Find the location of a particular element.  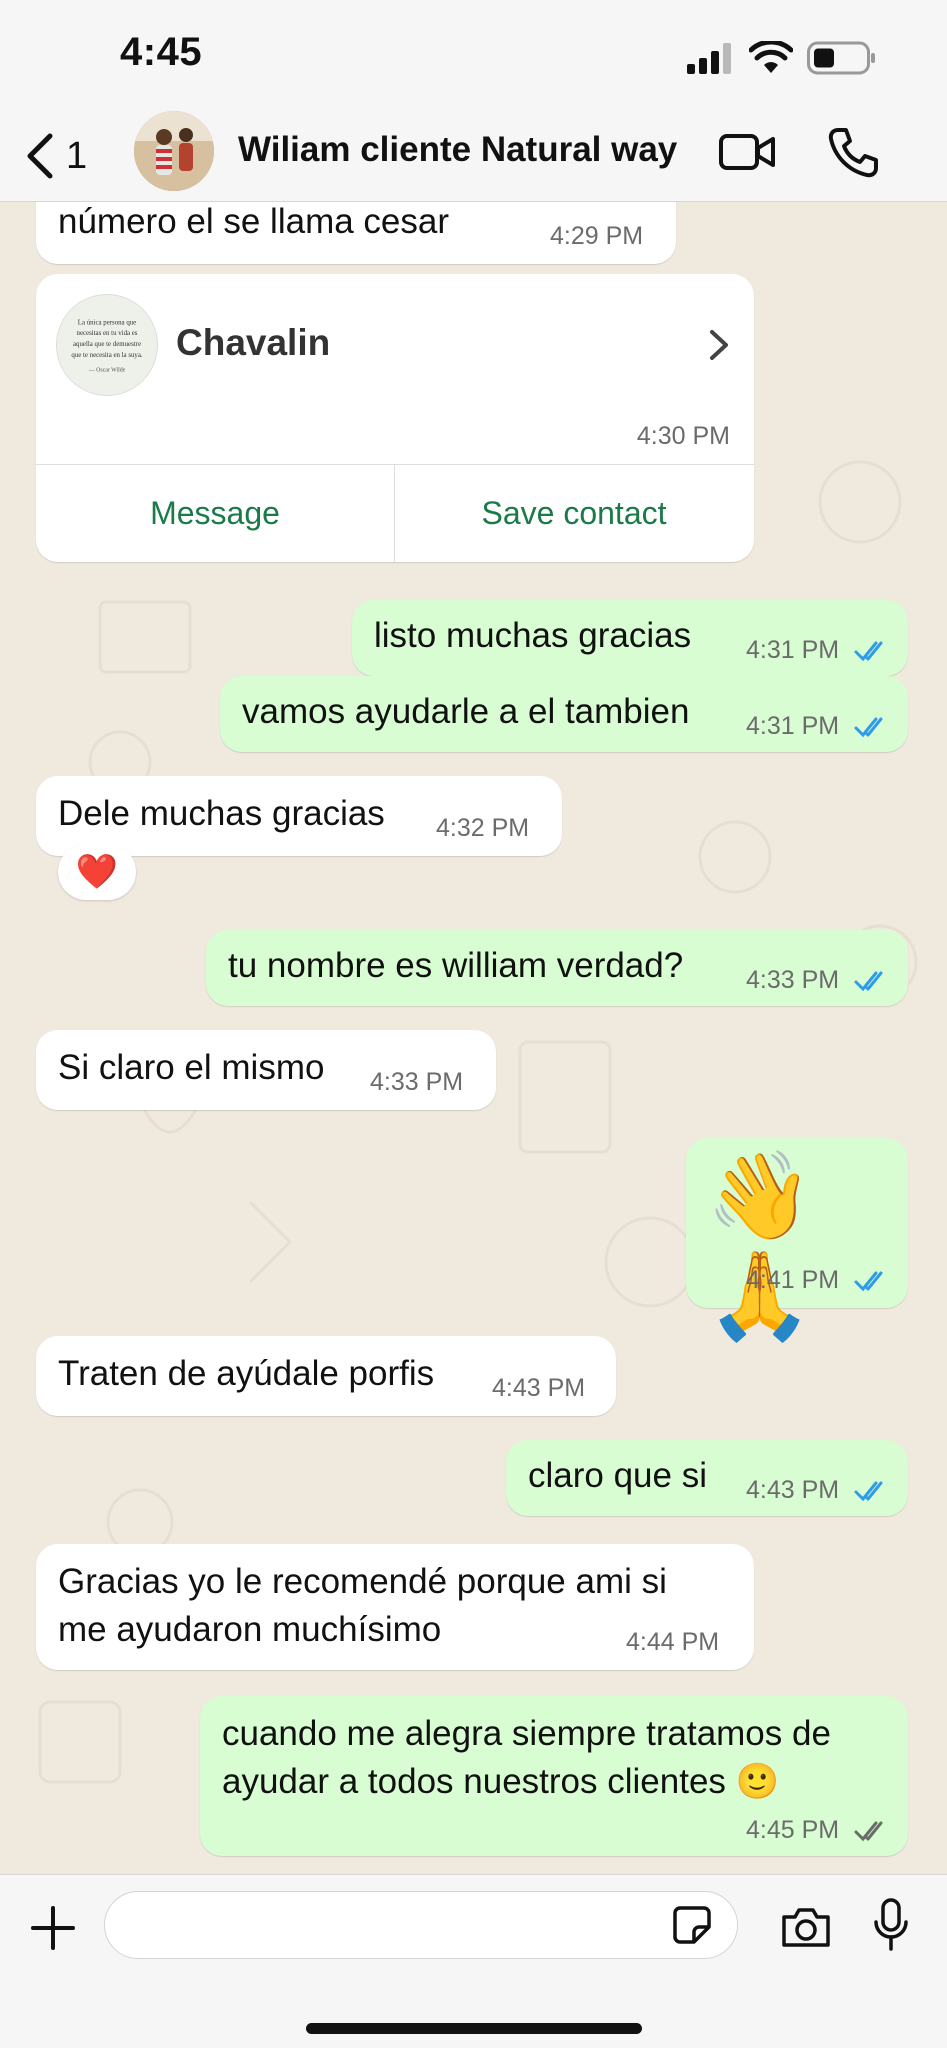

message-text: Traten de ayúdale porfis is located at coordinates (246, 1373).